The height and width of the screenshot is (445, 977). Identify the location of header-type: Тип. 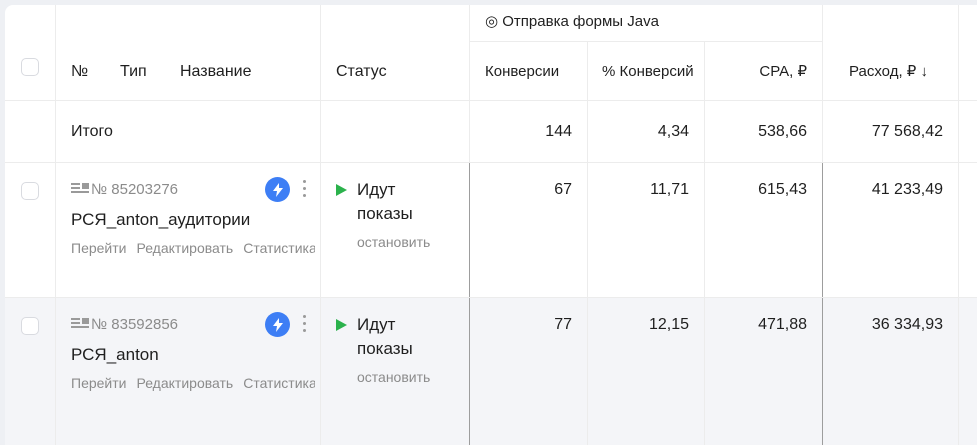
(133, 72).